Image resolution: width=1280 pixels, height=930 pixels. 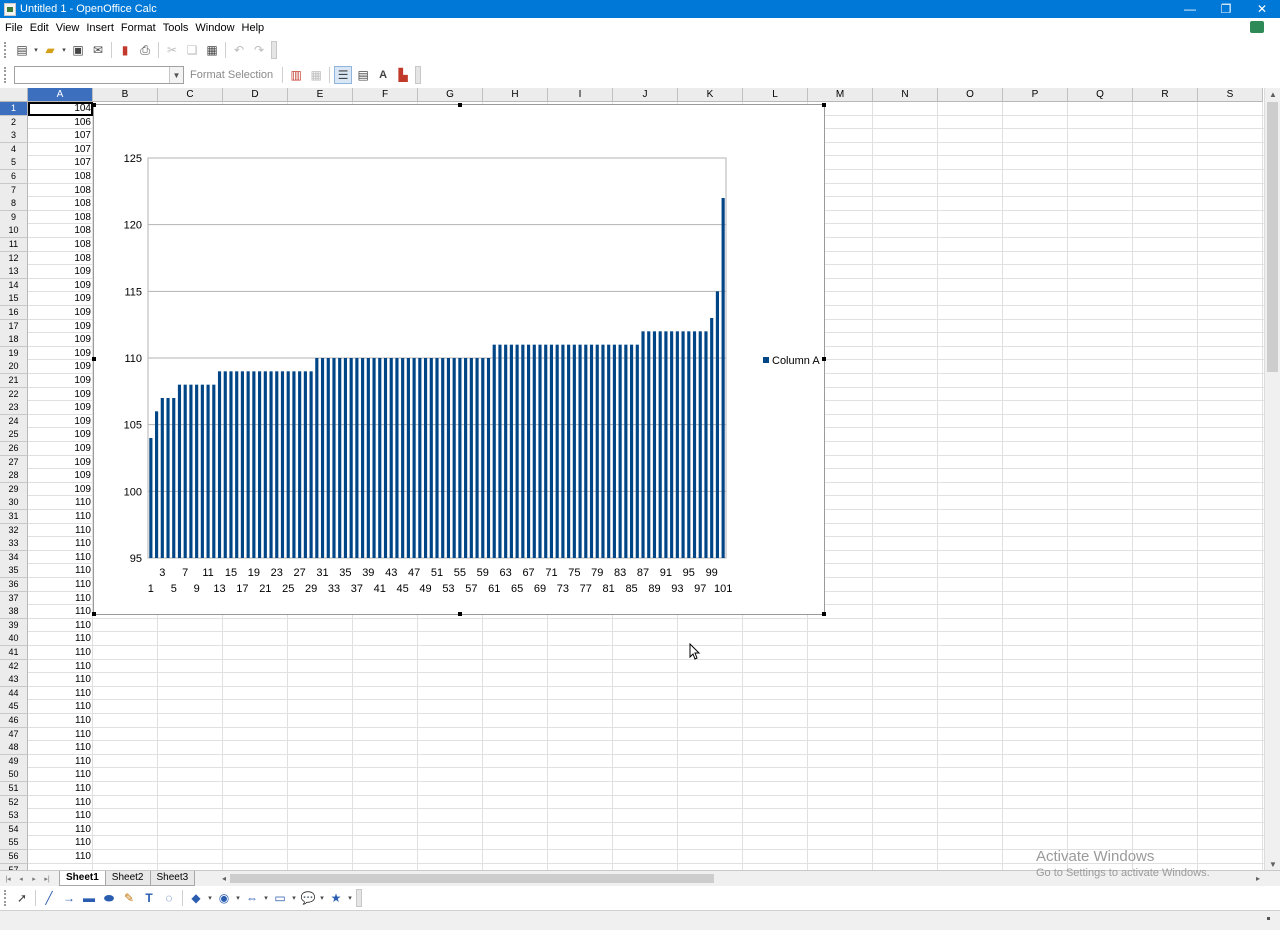 What do you see at coordinates (710, 95) in the screenshot?
I see `column-header-k: K` at bounding box center [710, 95].